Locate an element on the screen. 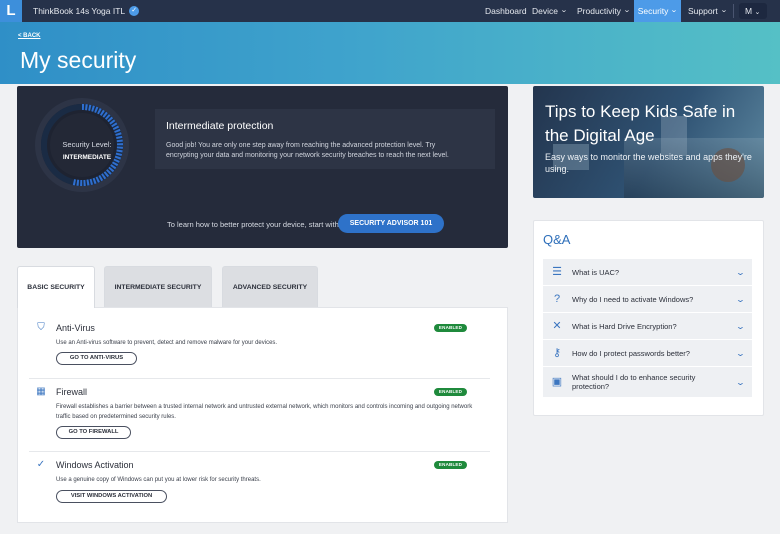 The width and height of the screenshot is (780, 534). qa-item-passwords: ⚷ How do I protect passwords better? ⌄ is located at coordinates (647, 353).